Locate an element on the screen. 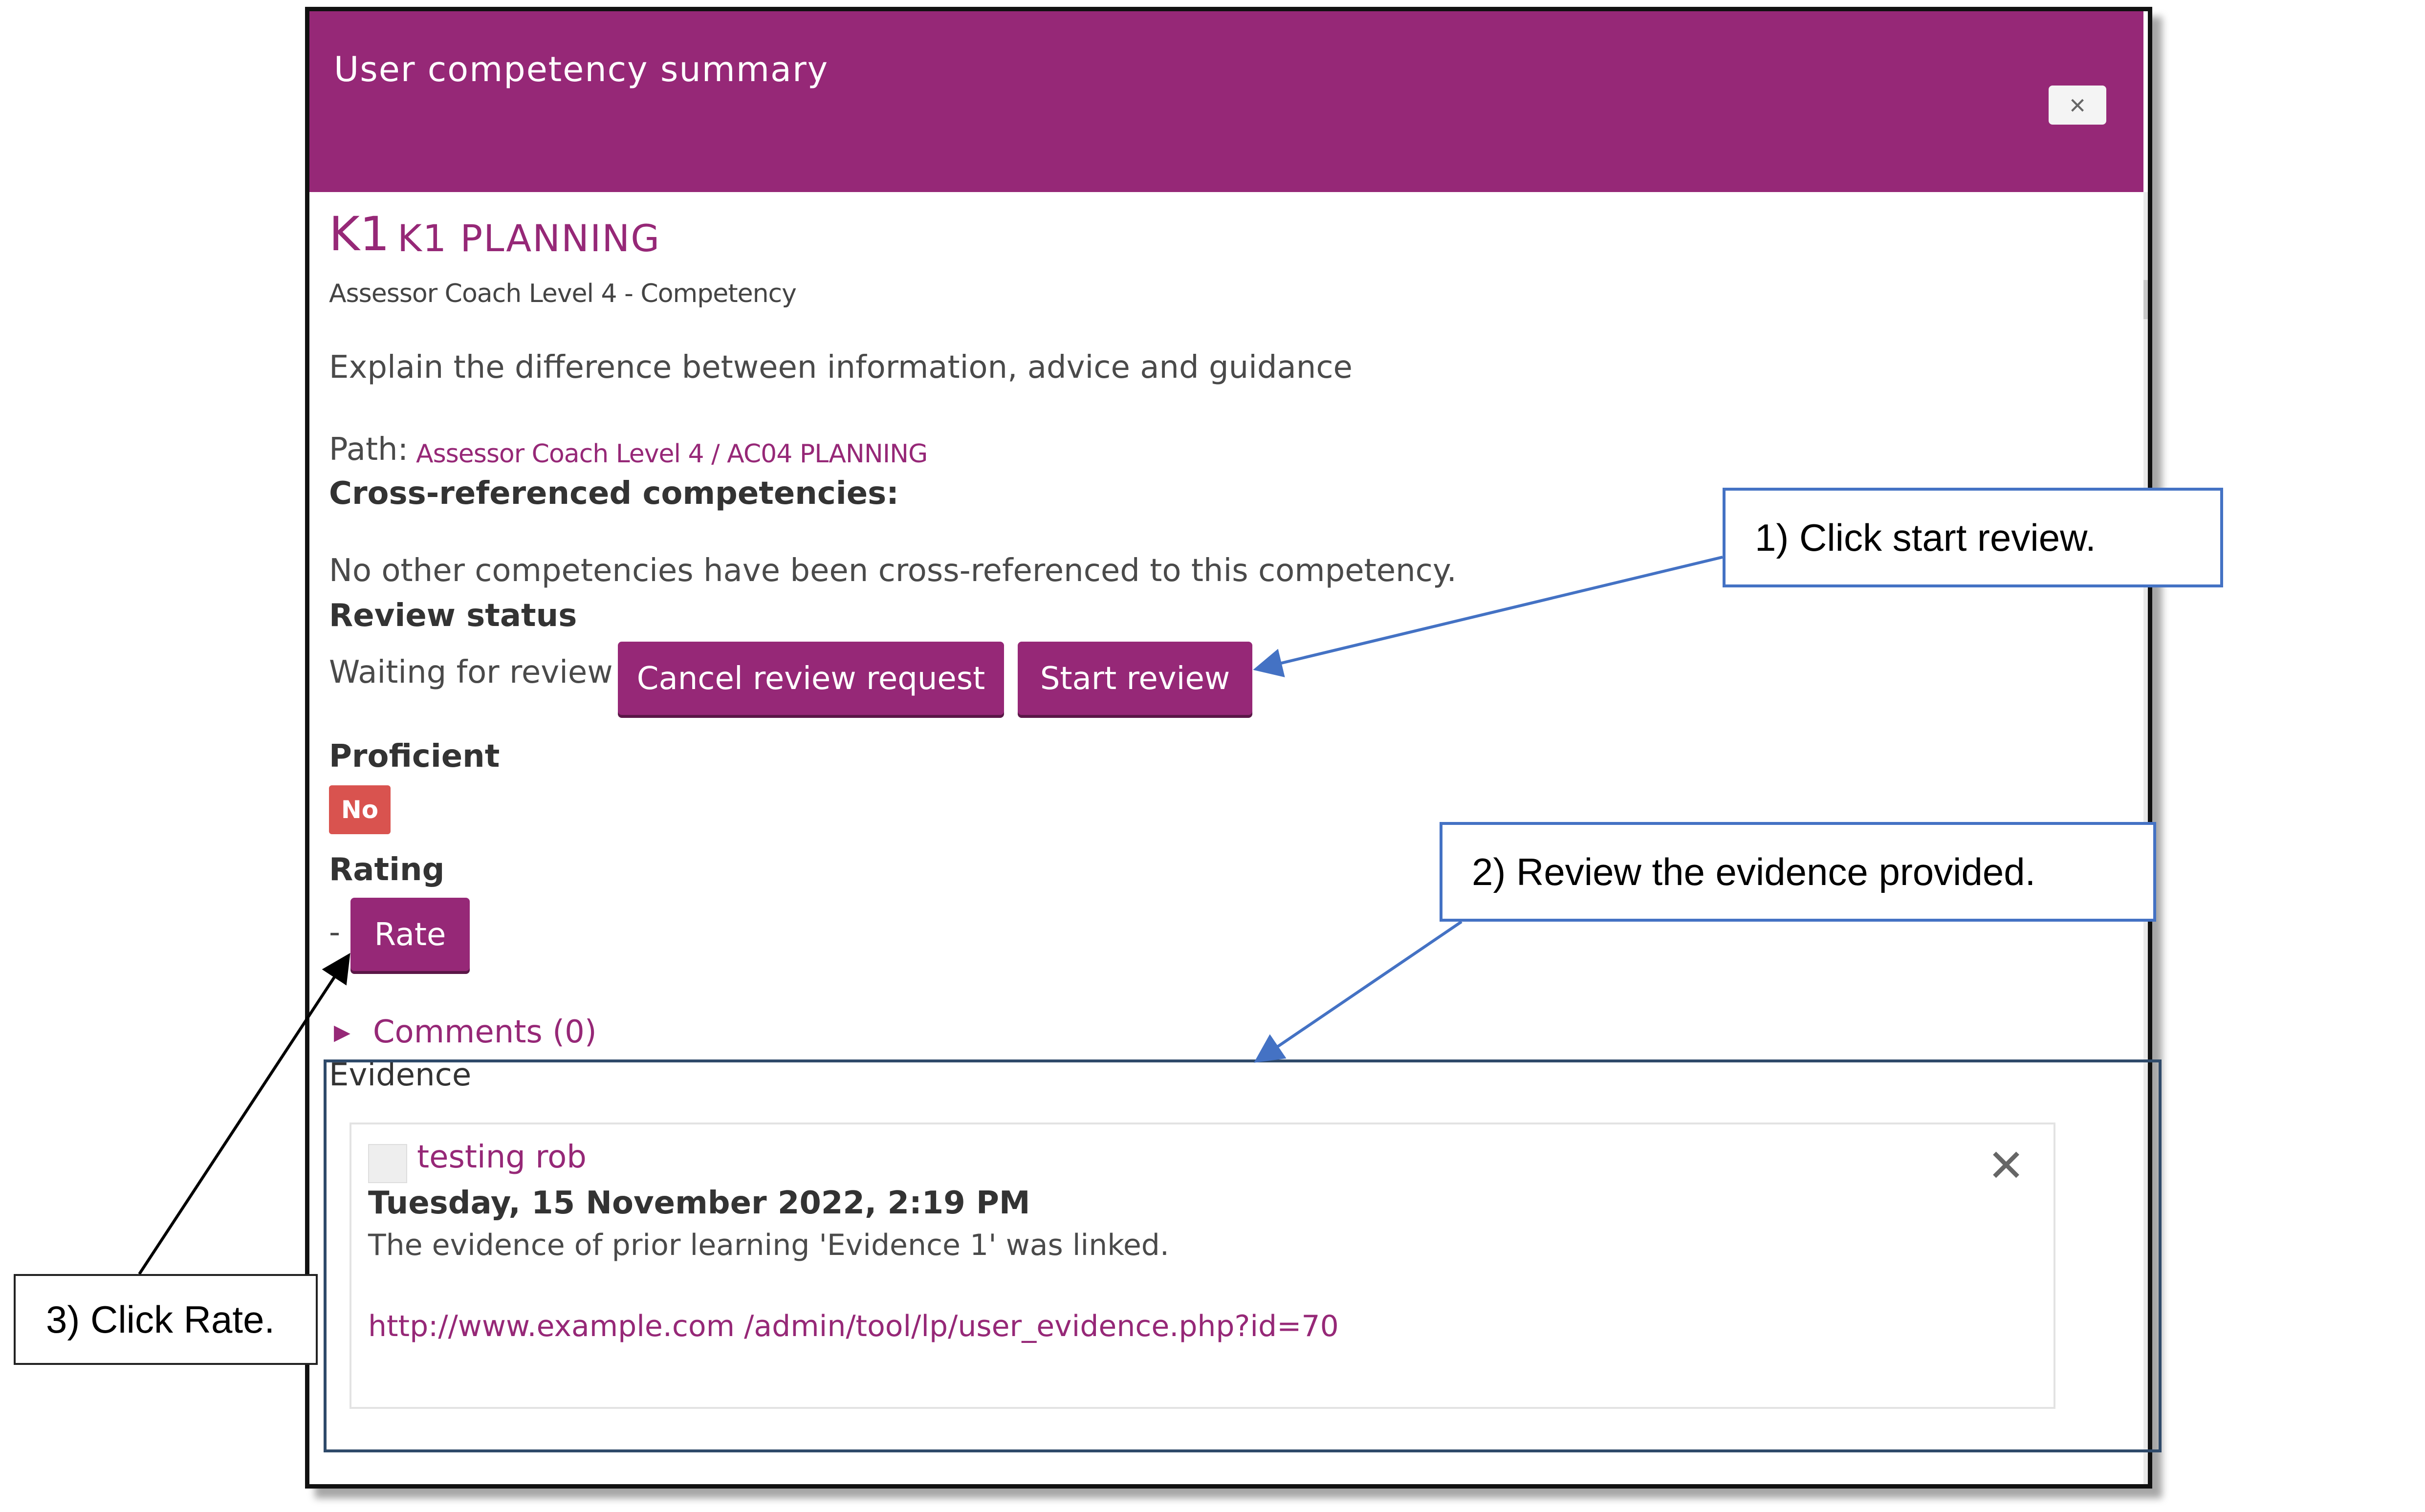 The width and height of the screenshot is (2425, 1512). annotation-step1: 1) Click start review. is located at coordinates (1973, 537).